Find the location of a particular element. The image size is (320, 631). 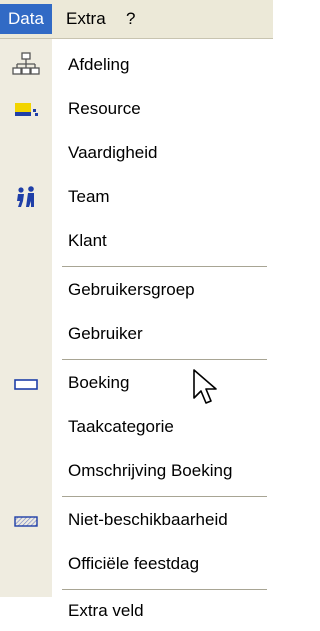

menu-item-label: Klant is located at coordinates (87, 240).